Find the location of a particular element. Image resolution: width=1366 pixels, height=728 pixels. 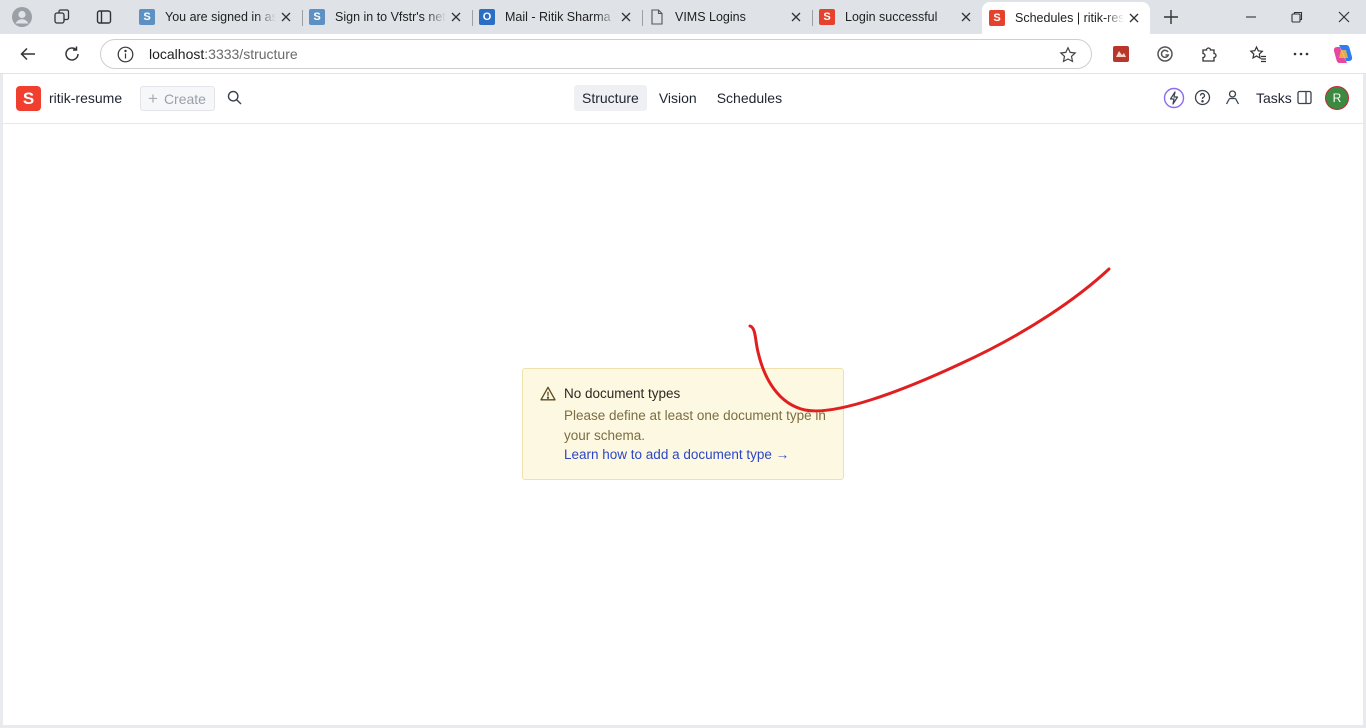

copilot-icon is located at coordinates (1343, 54).